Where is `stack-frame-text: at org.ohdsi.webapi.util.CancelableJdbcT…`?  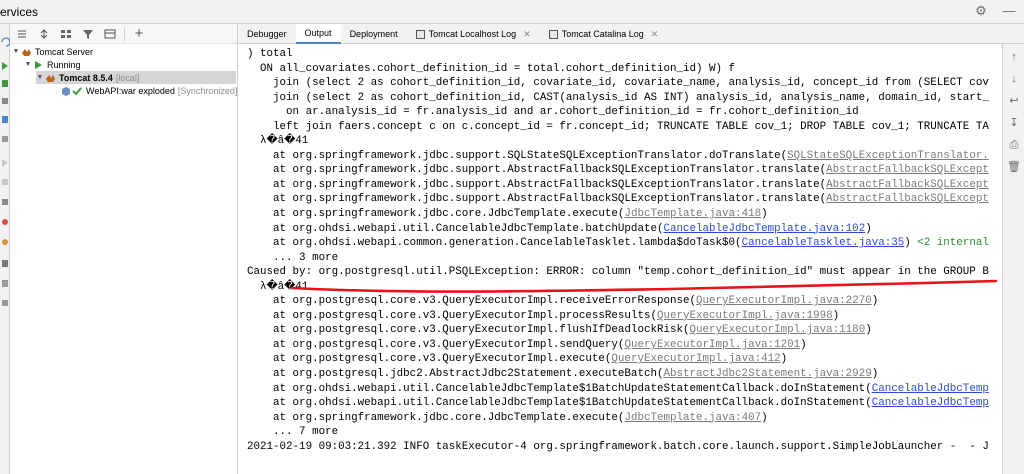
stack-frame-text: at org.ohdsi.webapi.util.CancelableJdbcT… is located at coordinates (559, 403).